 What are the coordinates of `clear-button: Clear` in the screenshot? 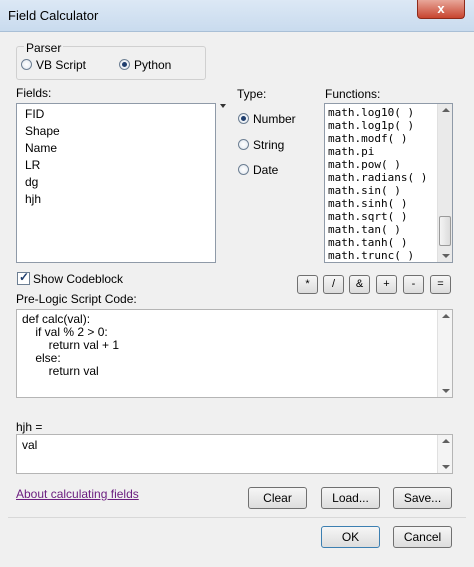 It's located at (277, 498).